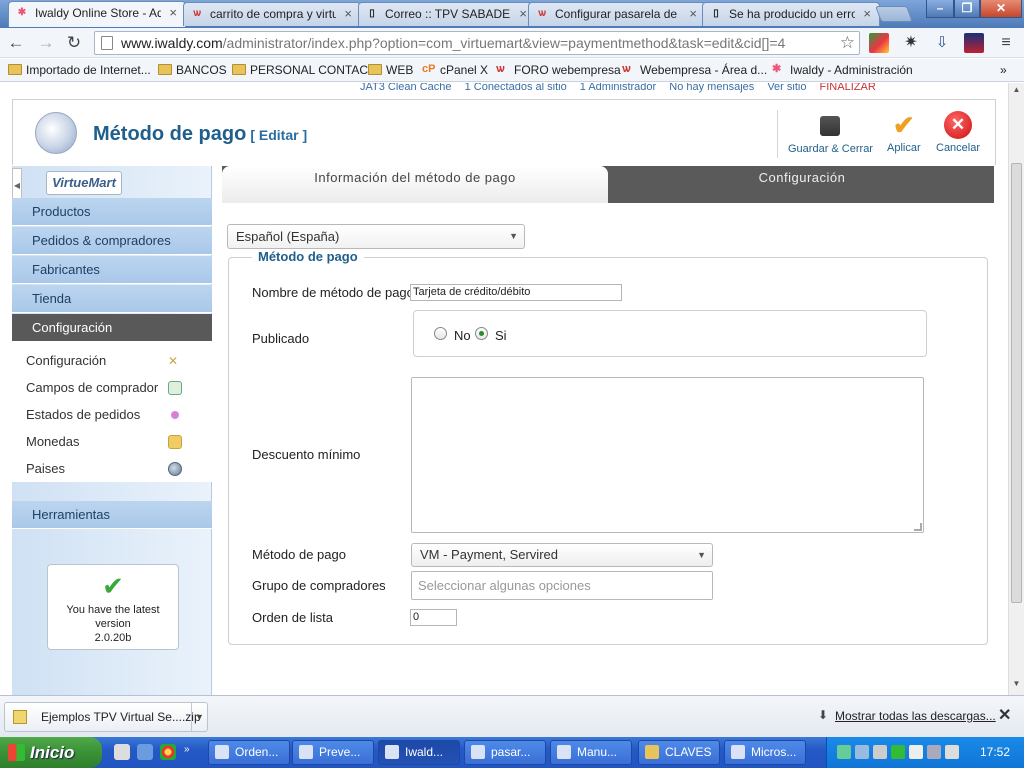  Describe the element at coordinates (16, 43) in the screenshot. I see `back-button: ←` at that location.